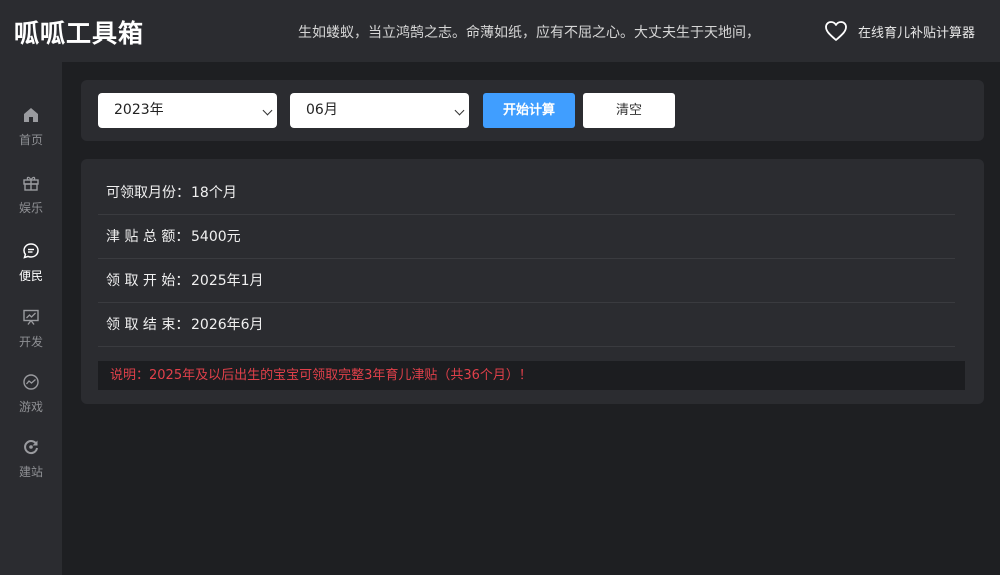 Image resolution: width=1000 pixels, height=575 pixels. I want to click on month-select-value: 06月, so click(322, 110).